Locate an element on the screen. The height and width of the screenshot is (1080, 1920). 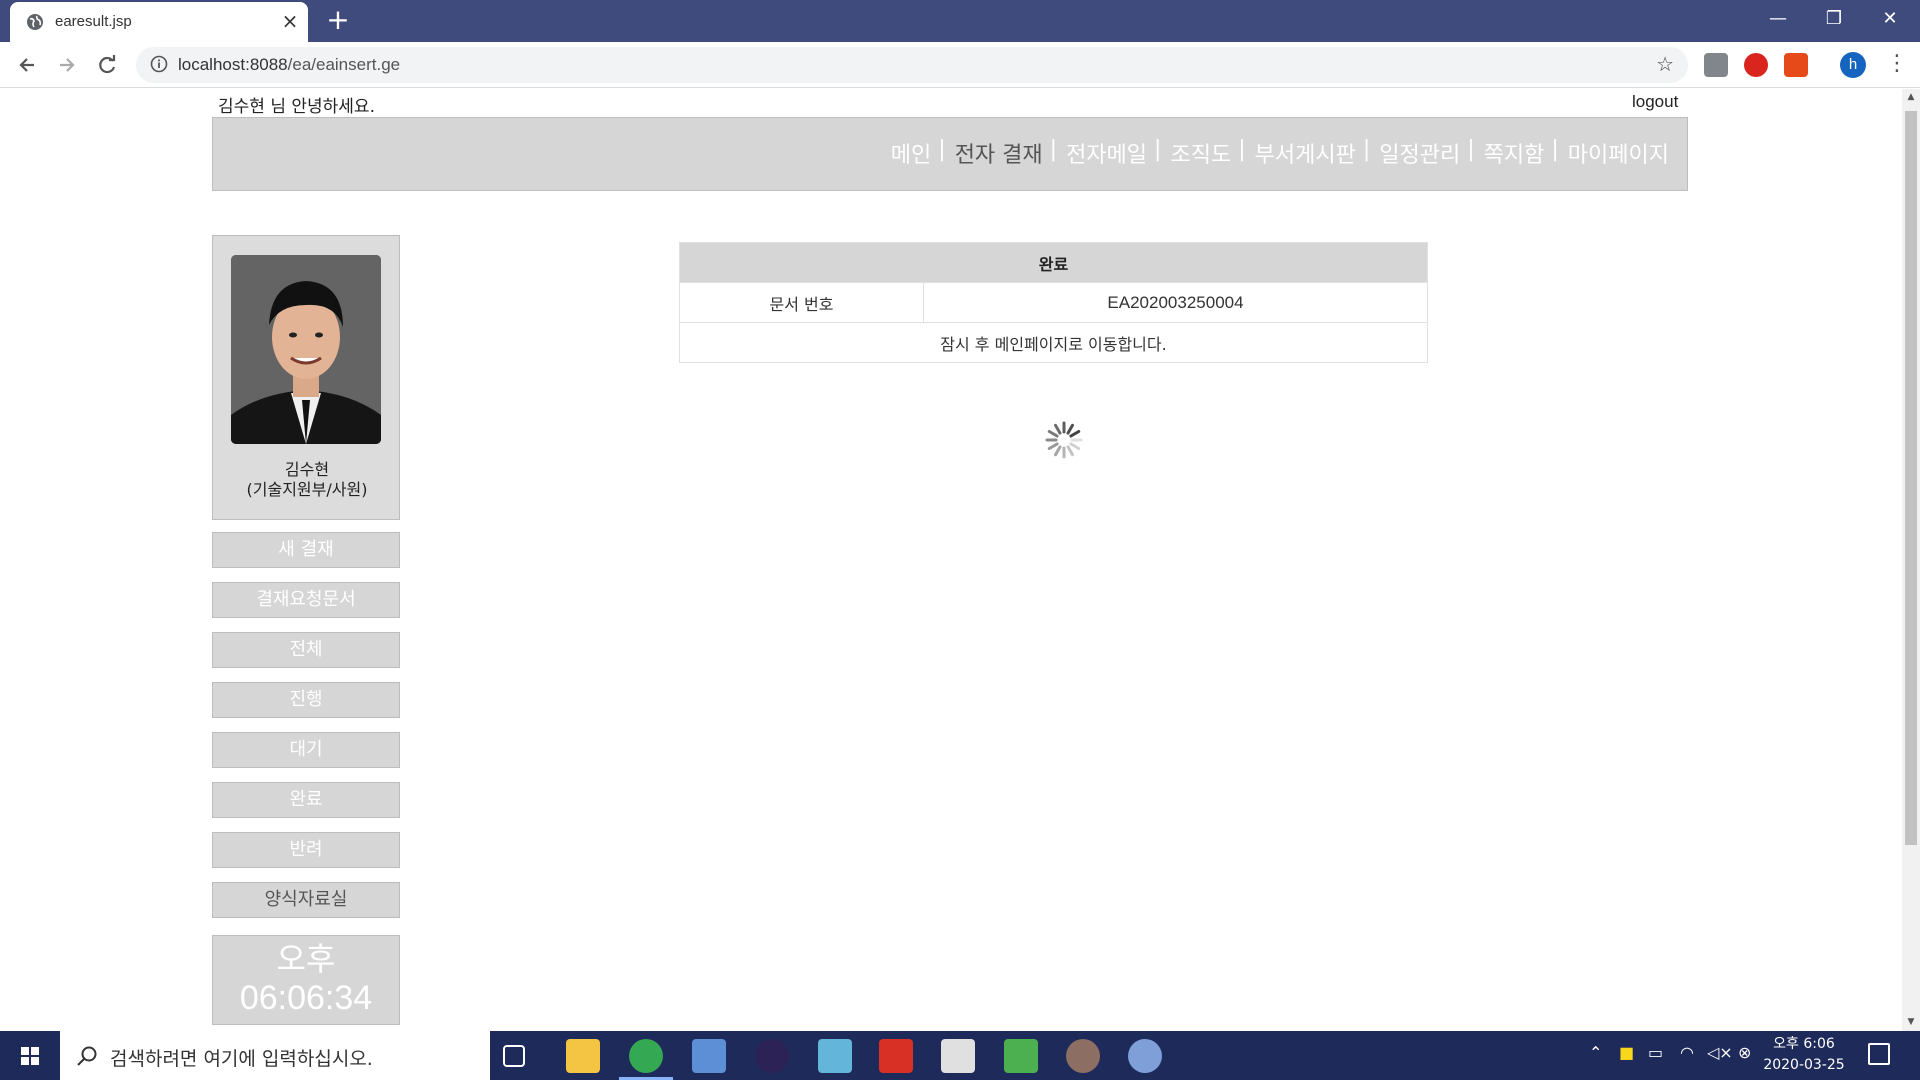
profile-card: 김수현 (기술지원부/사원) is located at coordinates (306, 377).